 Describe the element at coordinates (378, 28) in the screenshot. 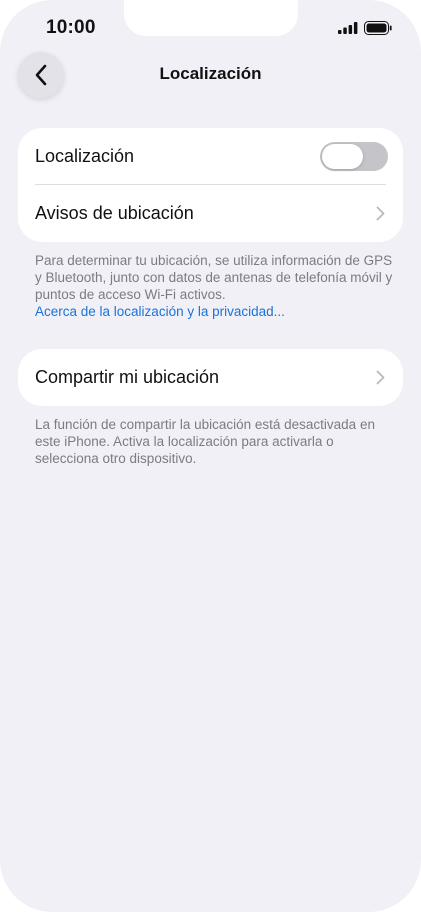

I see `battery-icon` at that location.